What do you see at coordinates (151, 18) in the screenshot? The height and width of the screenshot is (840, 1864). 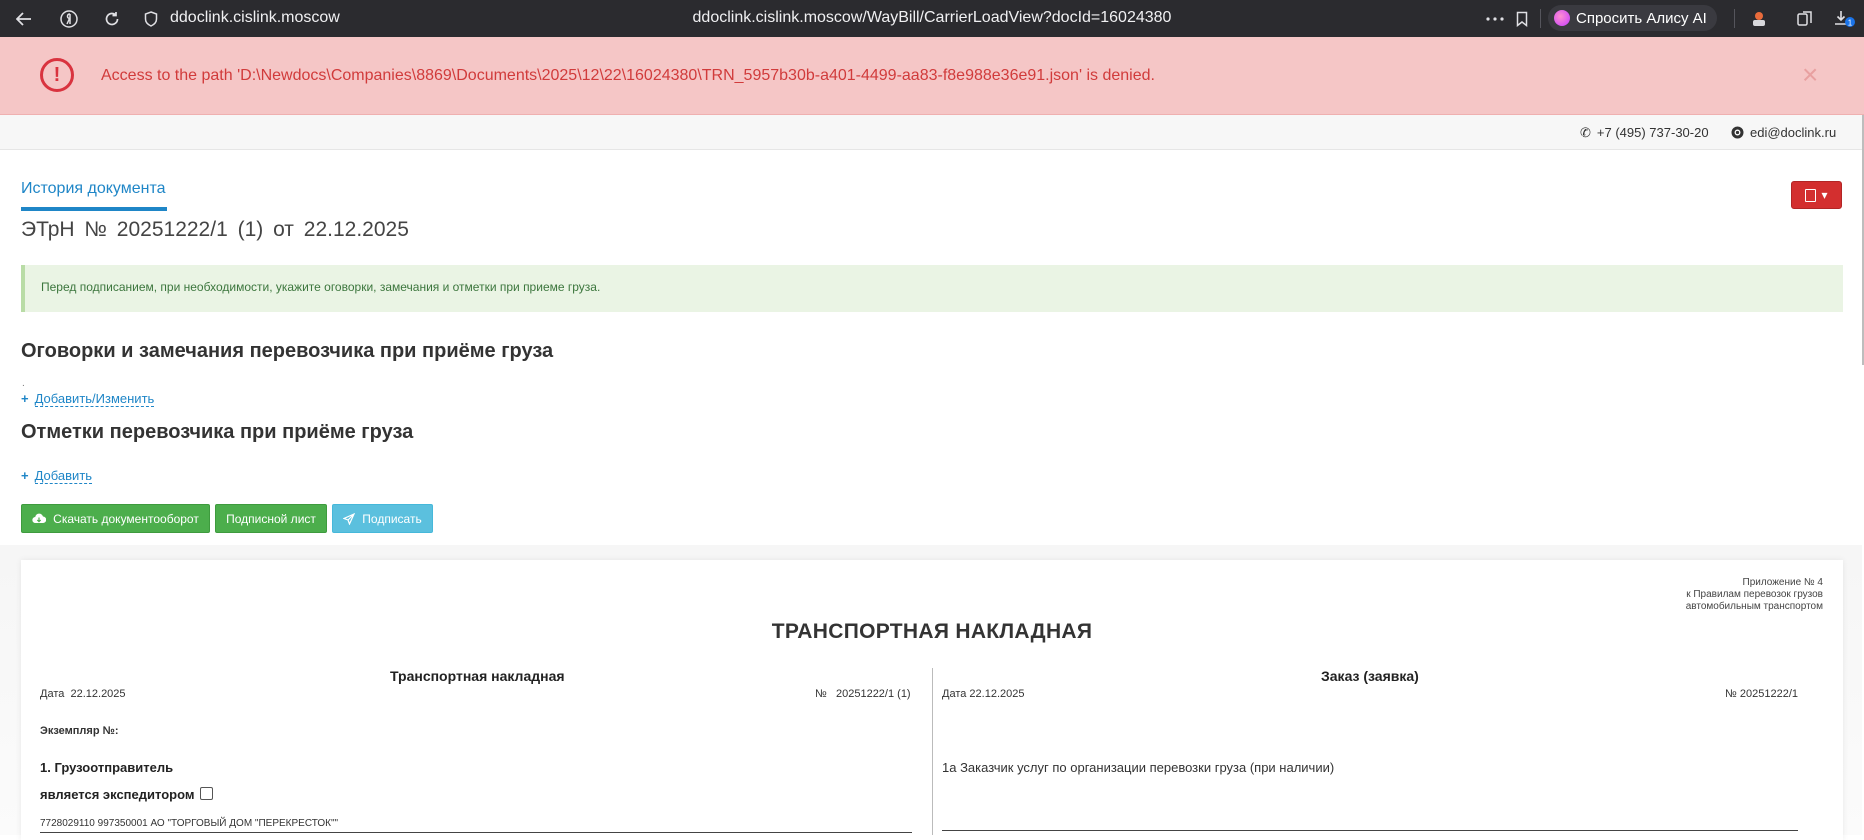 I see `site-security-icon` at bounding box center [151, 18].